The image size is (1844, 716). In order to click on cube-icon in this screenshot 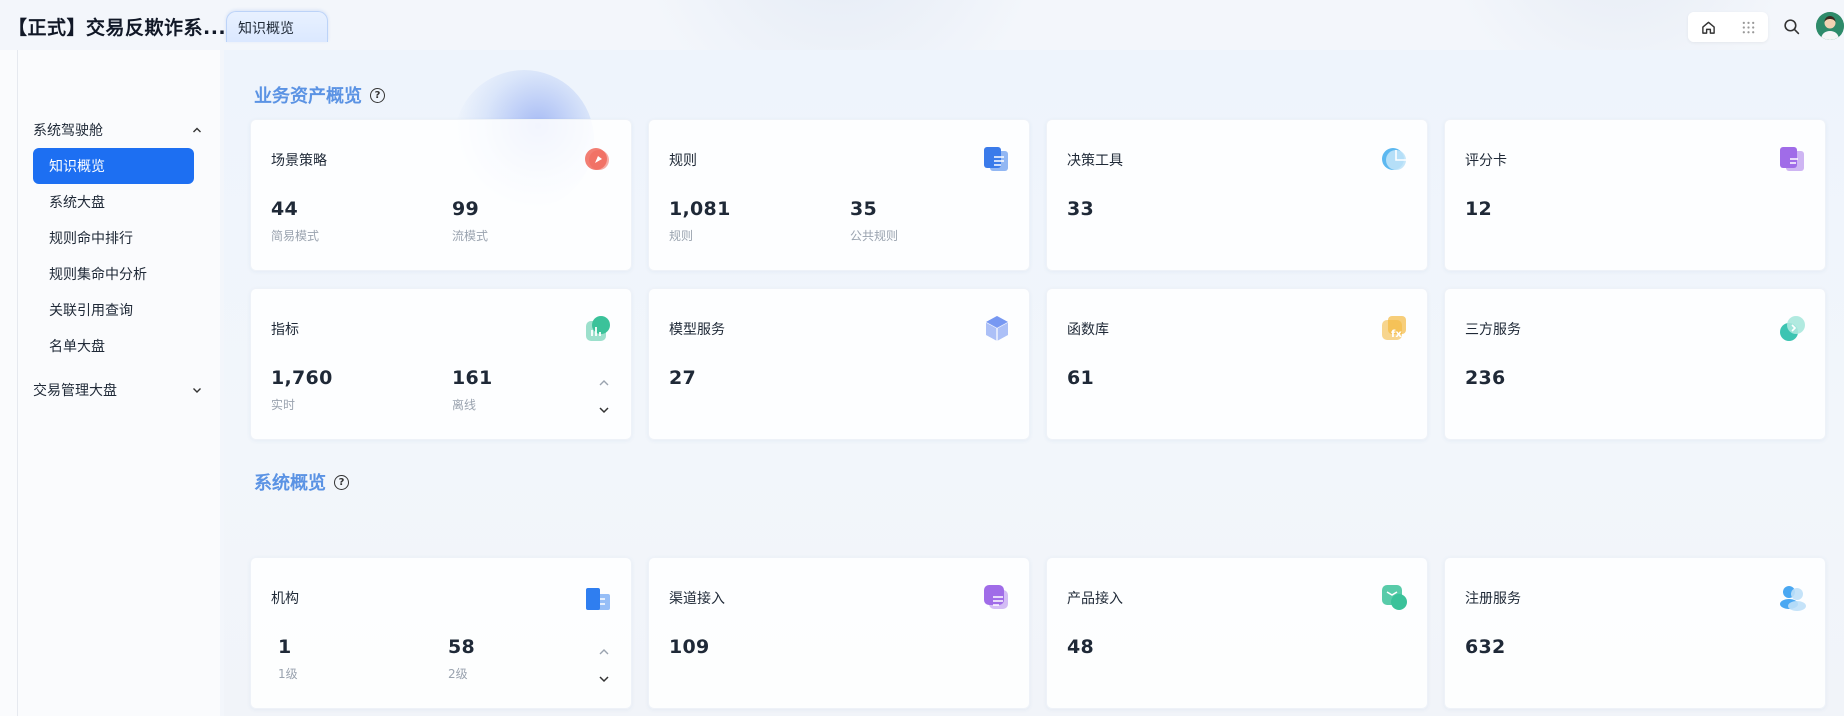, I will do `click(995, 327)`.